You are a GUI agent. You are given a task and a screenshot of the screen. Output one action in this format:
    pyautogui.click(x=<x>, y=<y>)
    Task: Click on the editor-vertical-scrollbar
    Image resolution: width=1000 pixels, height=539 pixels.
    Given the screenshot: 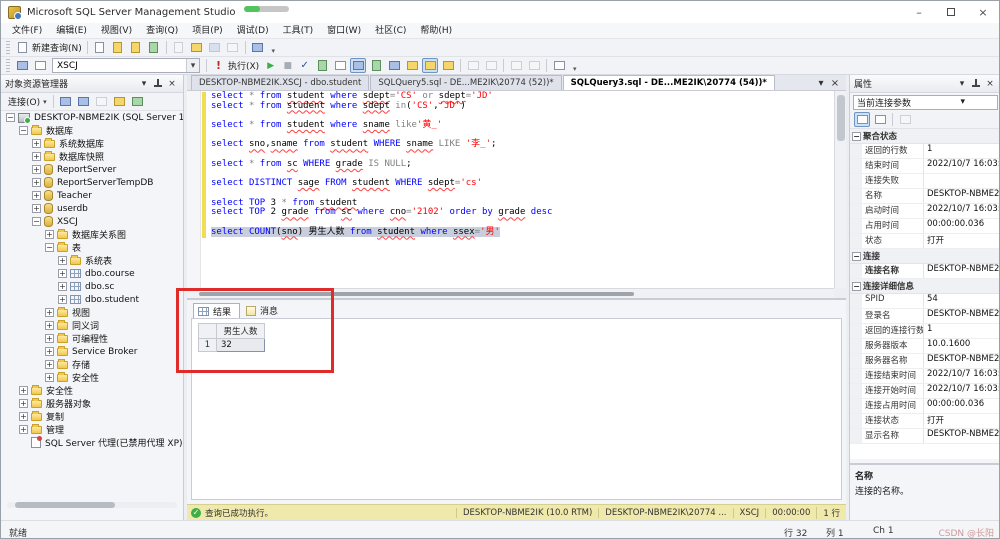 What is the action you would take?
    pyautogui.click(x=840, y=189)
    